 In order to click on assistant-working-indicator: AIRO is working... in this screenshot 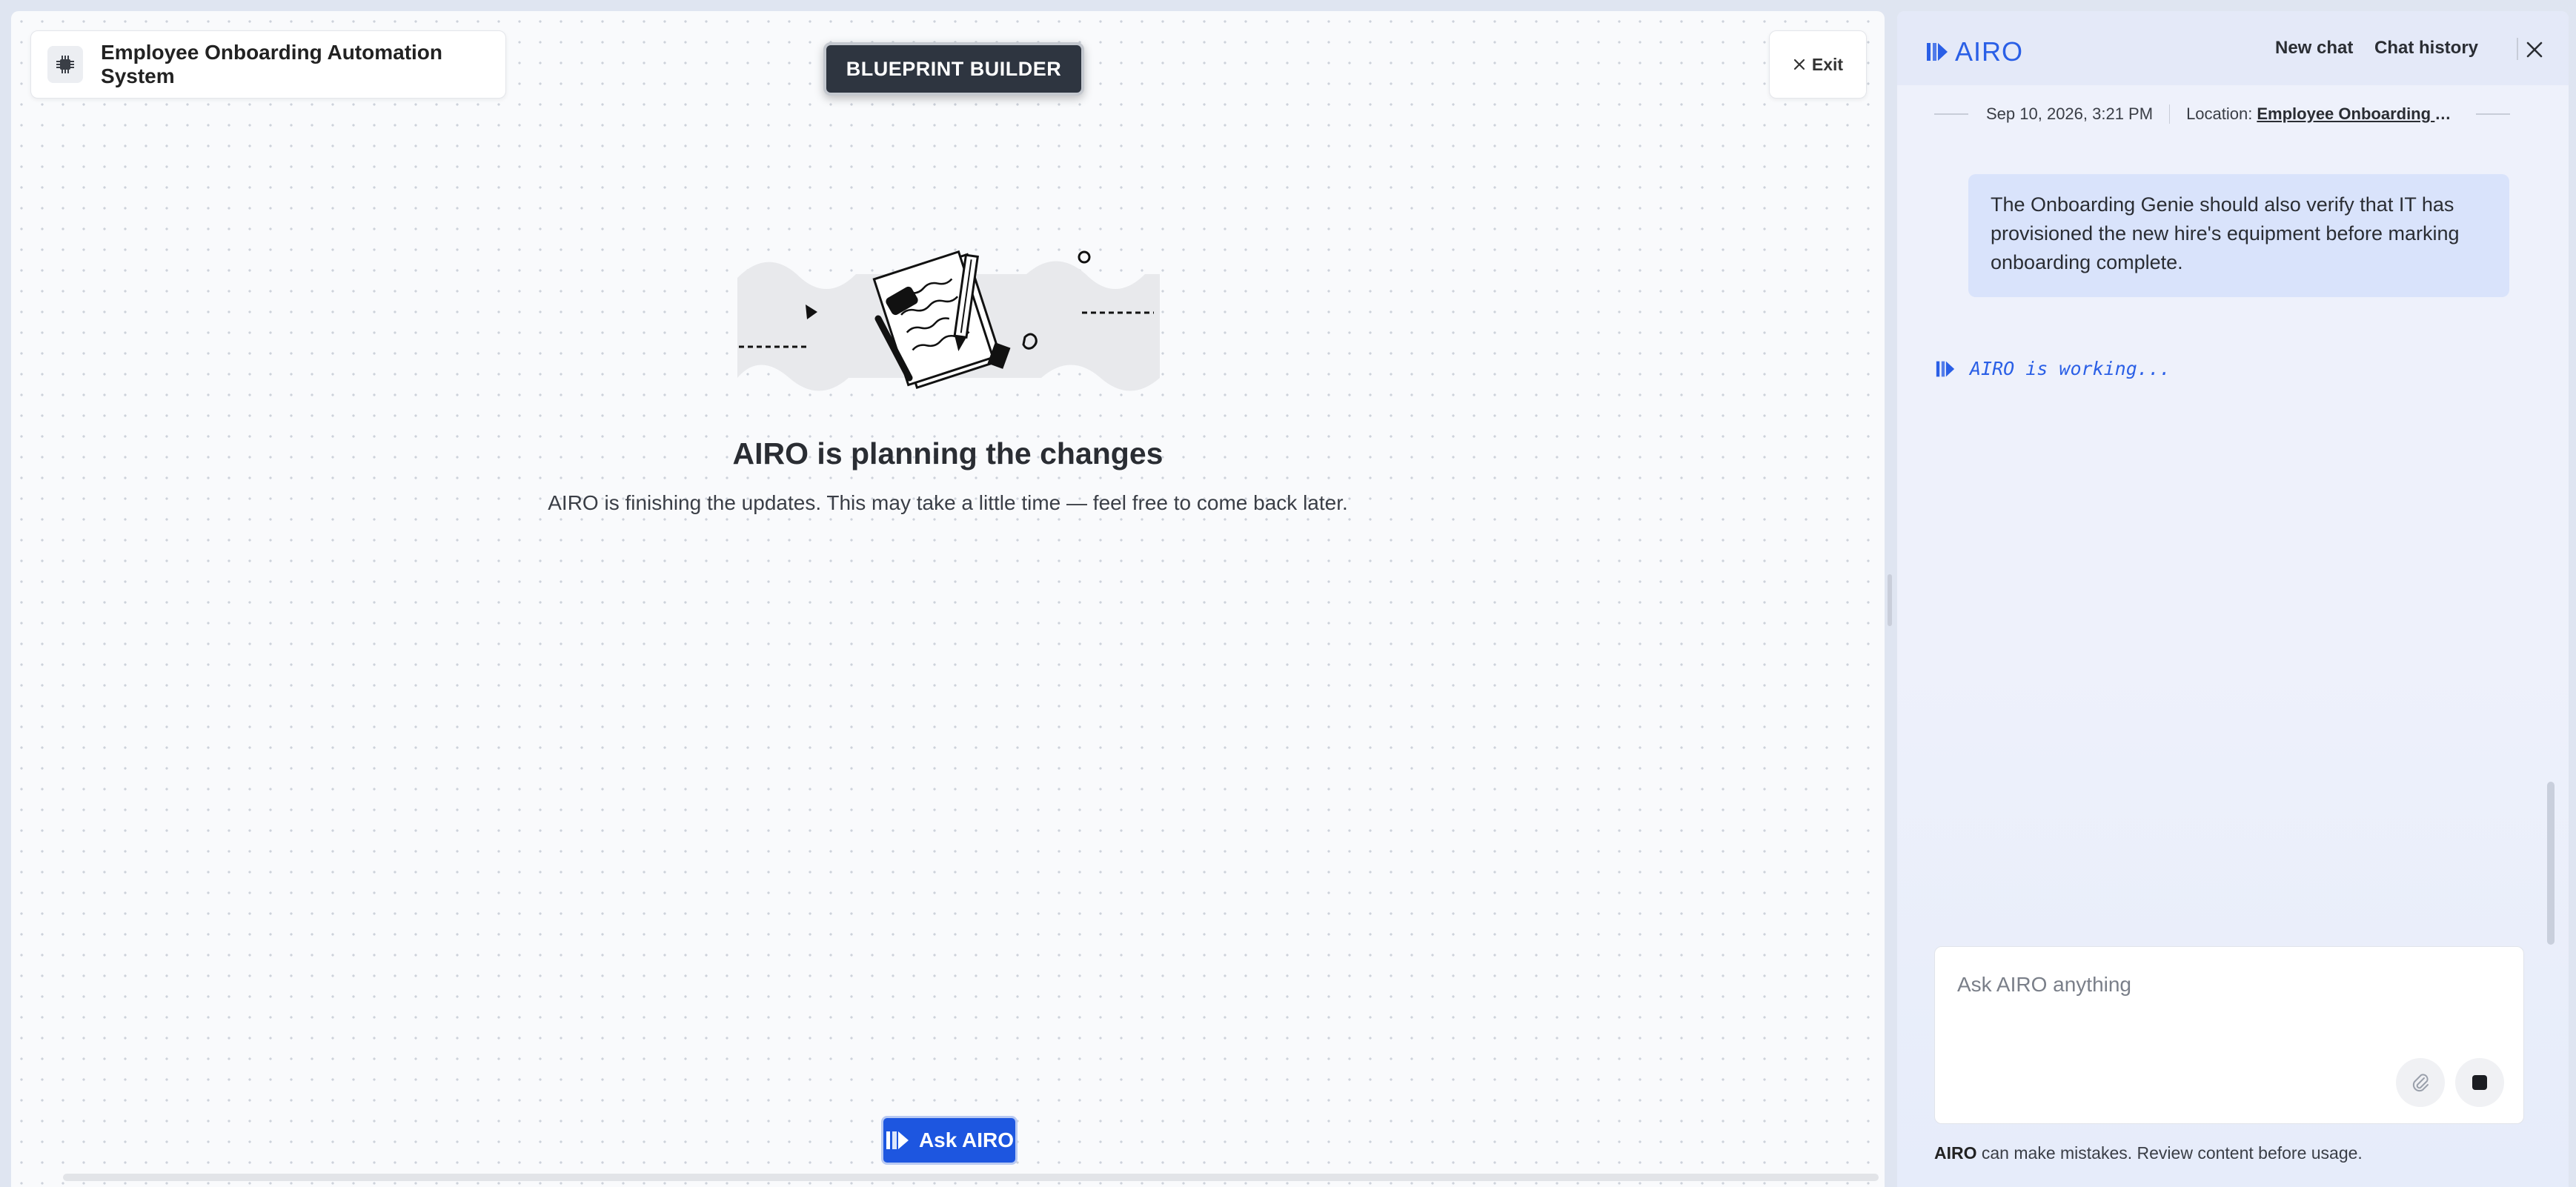, I will do `click(2052, 369)`.